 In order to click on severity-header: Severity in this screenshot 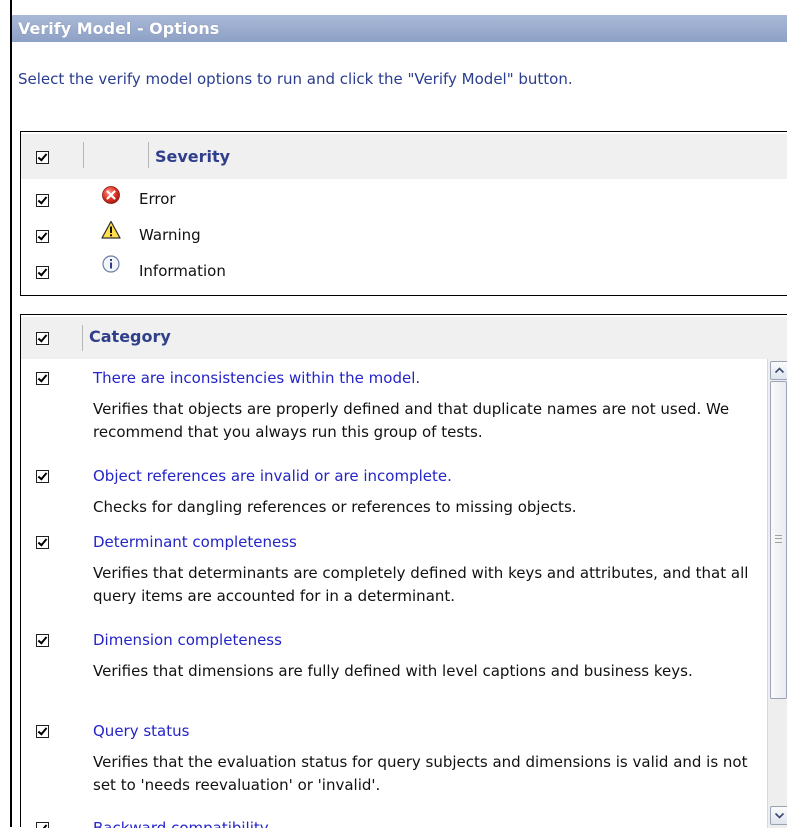, I will do `click(404, 156)`.